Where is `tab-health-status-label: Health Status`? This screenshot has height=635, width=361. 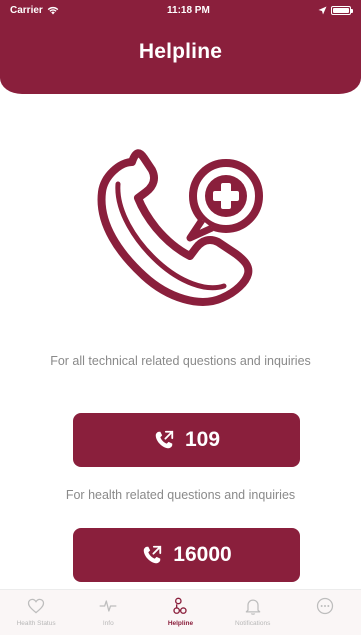 tab-health-status-label: Health Status is located at coordinates (36, 623).